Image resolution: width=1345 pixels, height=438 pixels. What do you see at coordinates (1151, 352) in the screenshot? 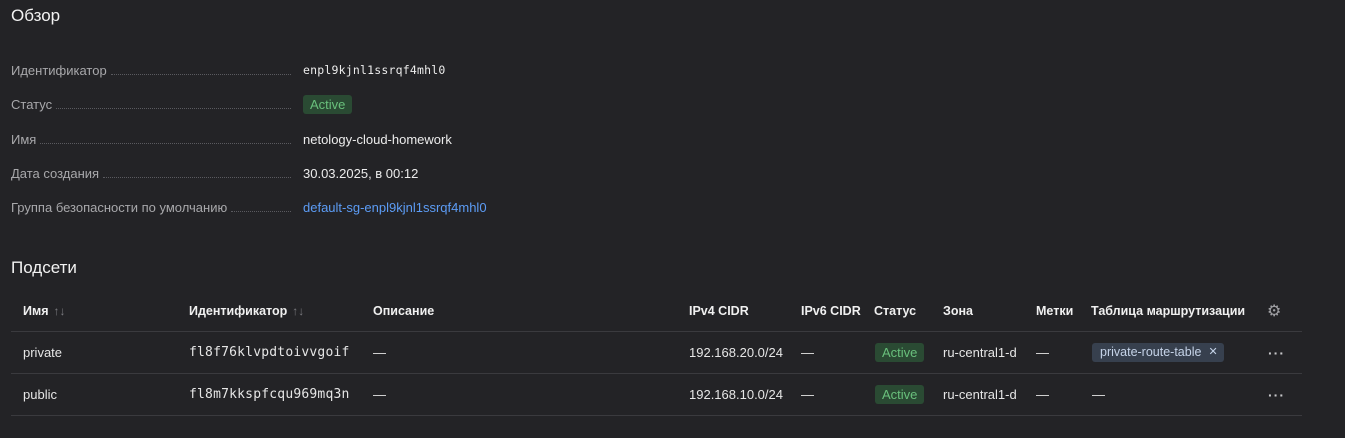
I see `route-table-chip-label: private-route-table` at bounding box center [1151, 352].